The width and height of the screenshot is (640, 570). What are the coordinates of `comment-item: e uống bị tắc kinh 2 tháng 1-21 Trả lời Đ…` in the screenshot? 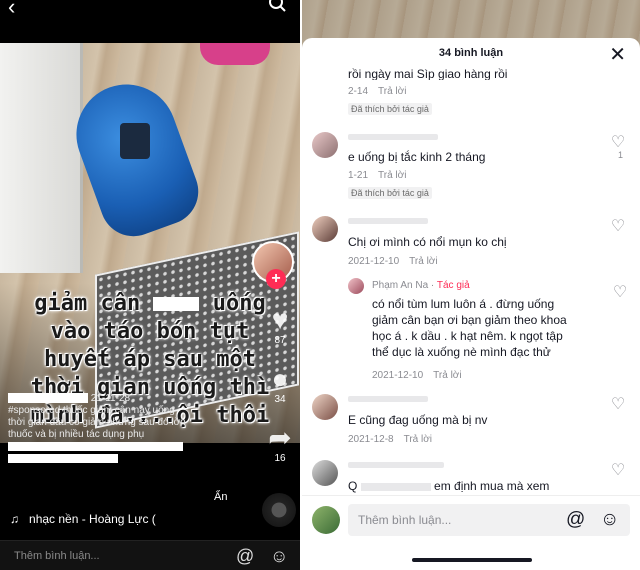 It's located at (472, 167).